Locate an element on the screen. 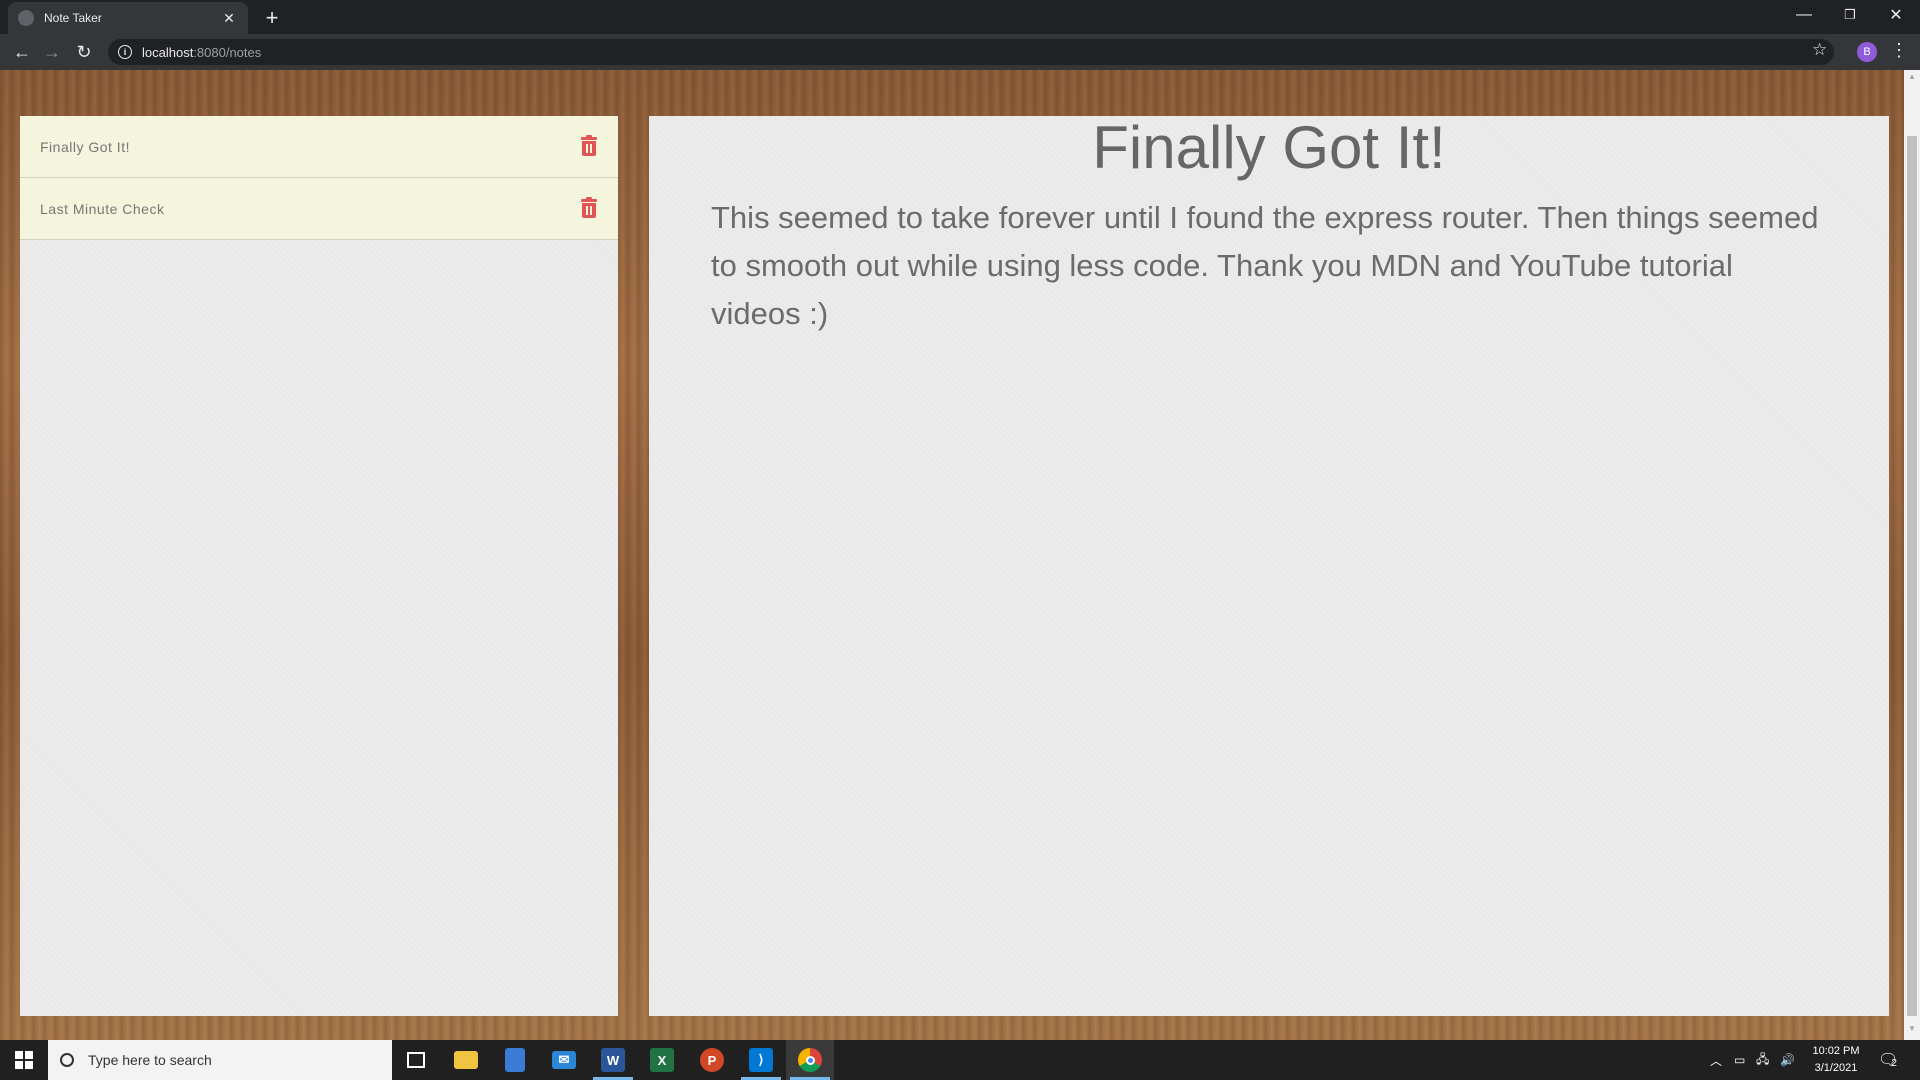 Image resolution: width=1920 pixels, height=1080 pixels. chrome-icon is located at coordinates (810, 1060).